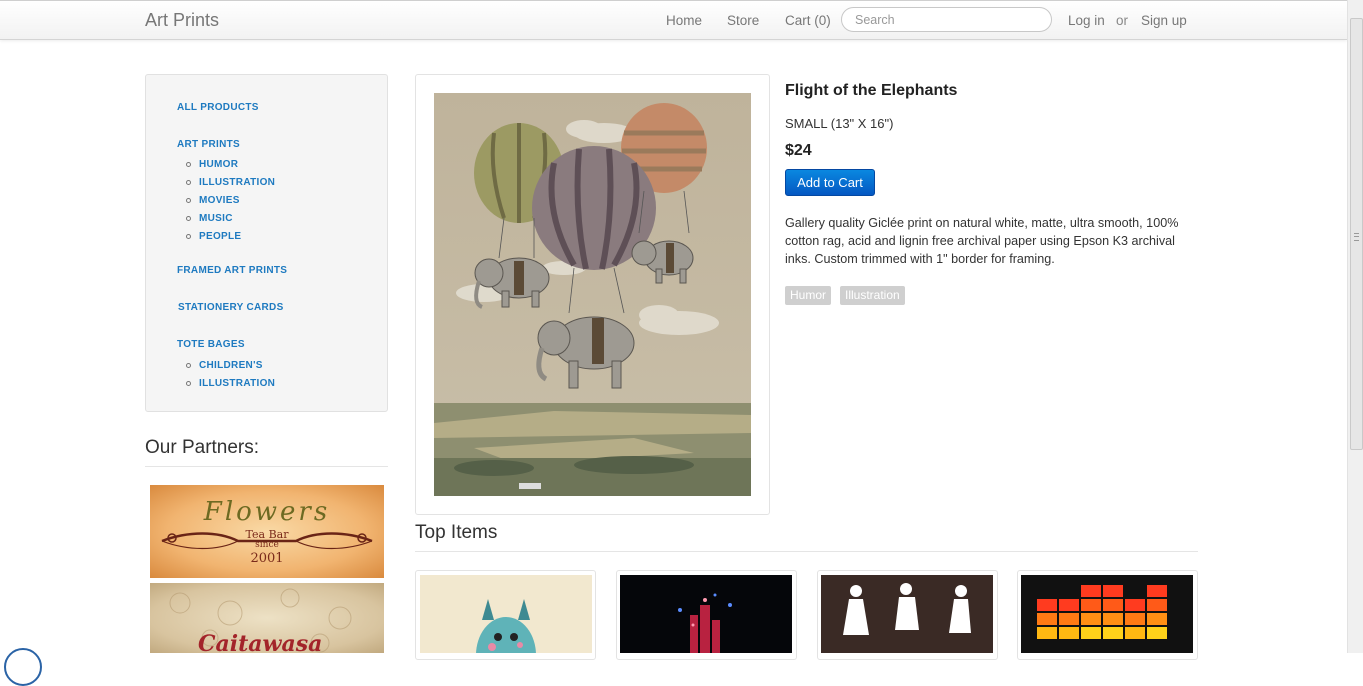 This screenshot has width=1363, height=686. What do you see at coordinates (232, 270) in the screenshot?
I see `sidebar-item-framed-art-prints: FRAMED ART PRINTS` at bounding box center [232, 270].